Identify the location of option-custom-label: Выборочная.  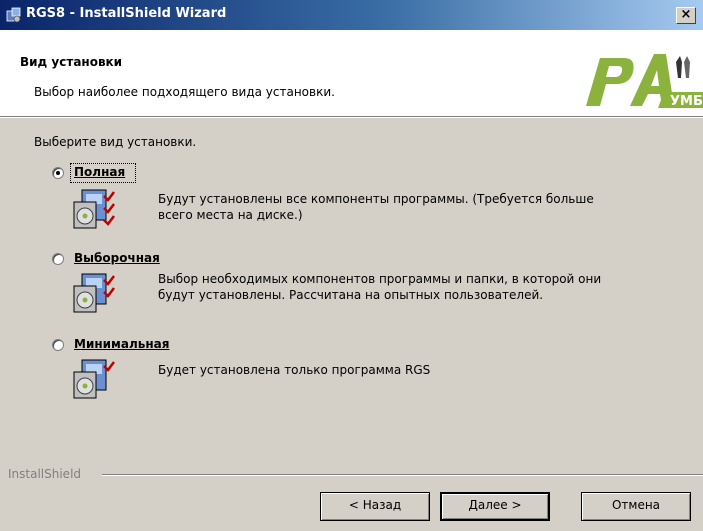
(117, 258).